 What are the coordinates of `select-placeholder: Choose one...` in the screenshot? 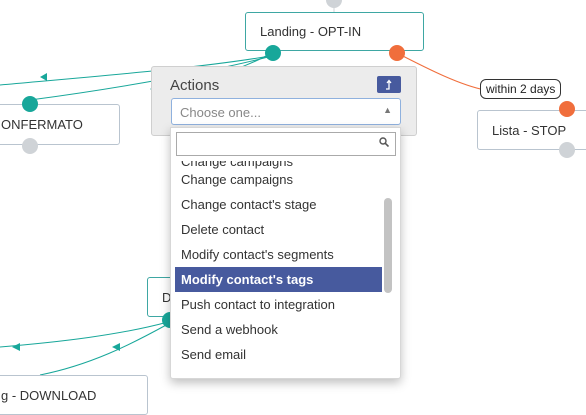 It's located at (220, 112).